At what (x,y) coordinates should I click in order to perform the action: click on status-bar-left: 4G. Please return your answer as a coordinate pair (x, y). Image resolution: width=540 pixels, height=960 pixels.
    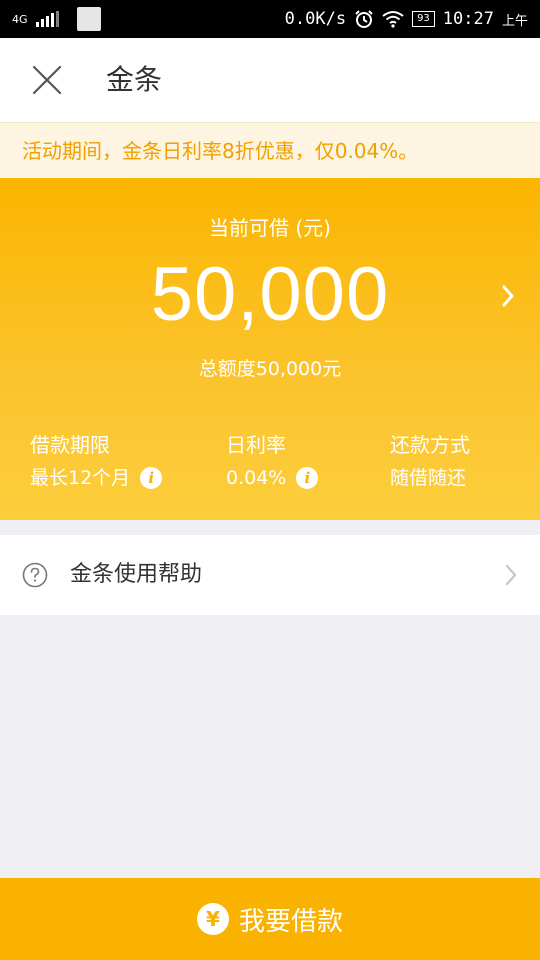
    Looking at the image, I should click on (56, 19).